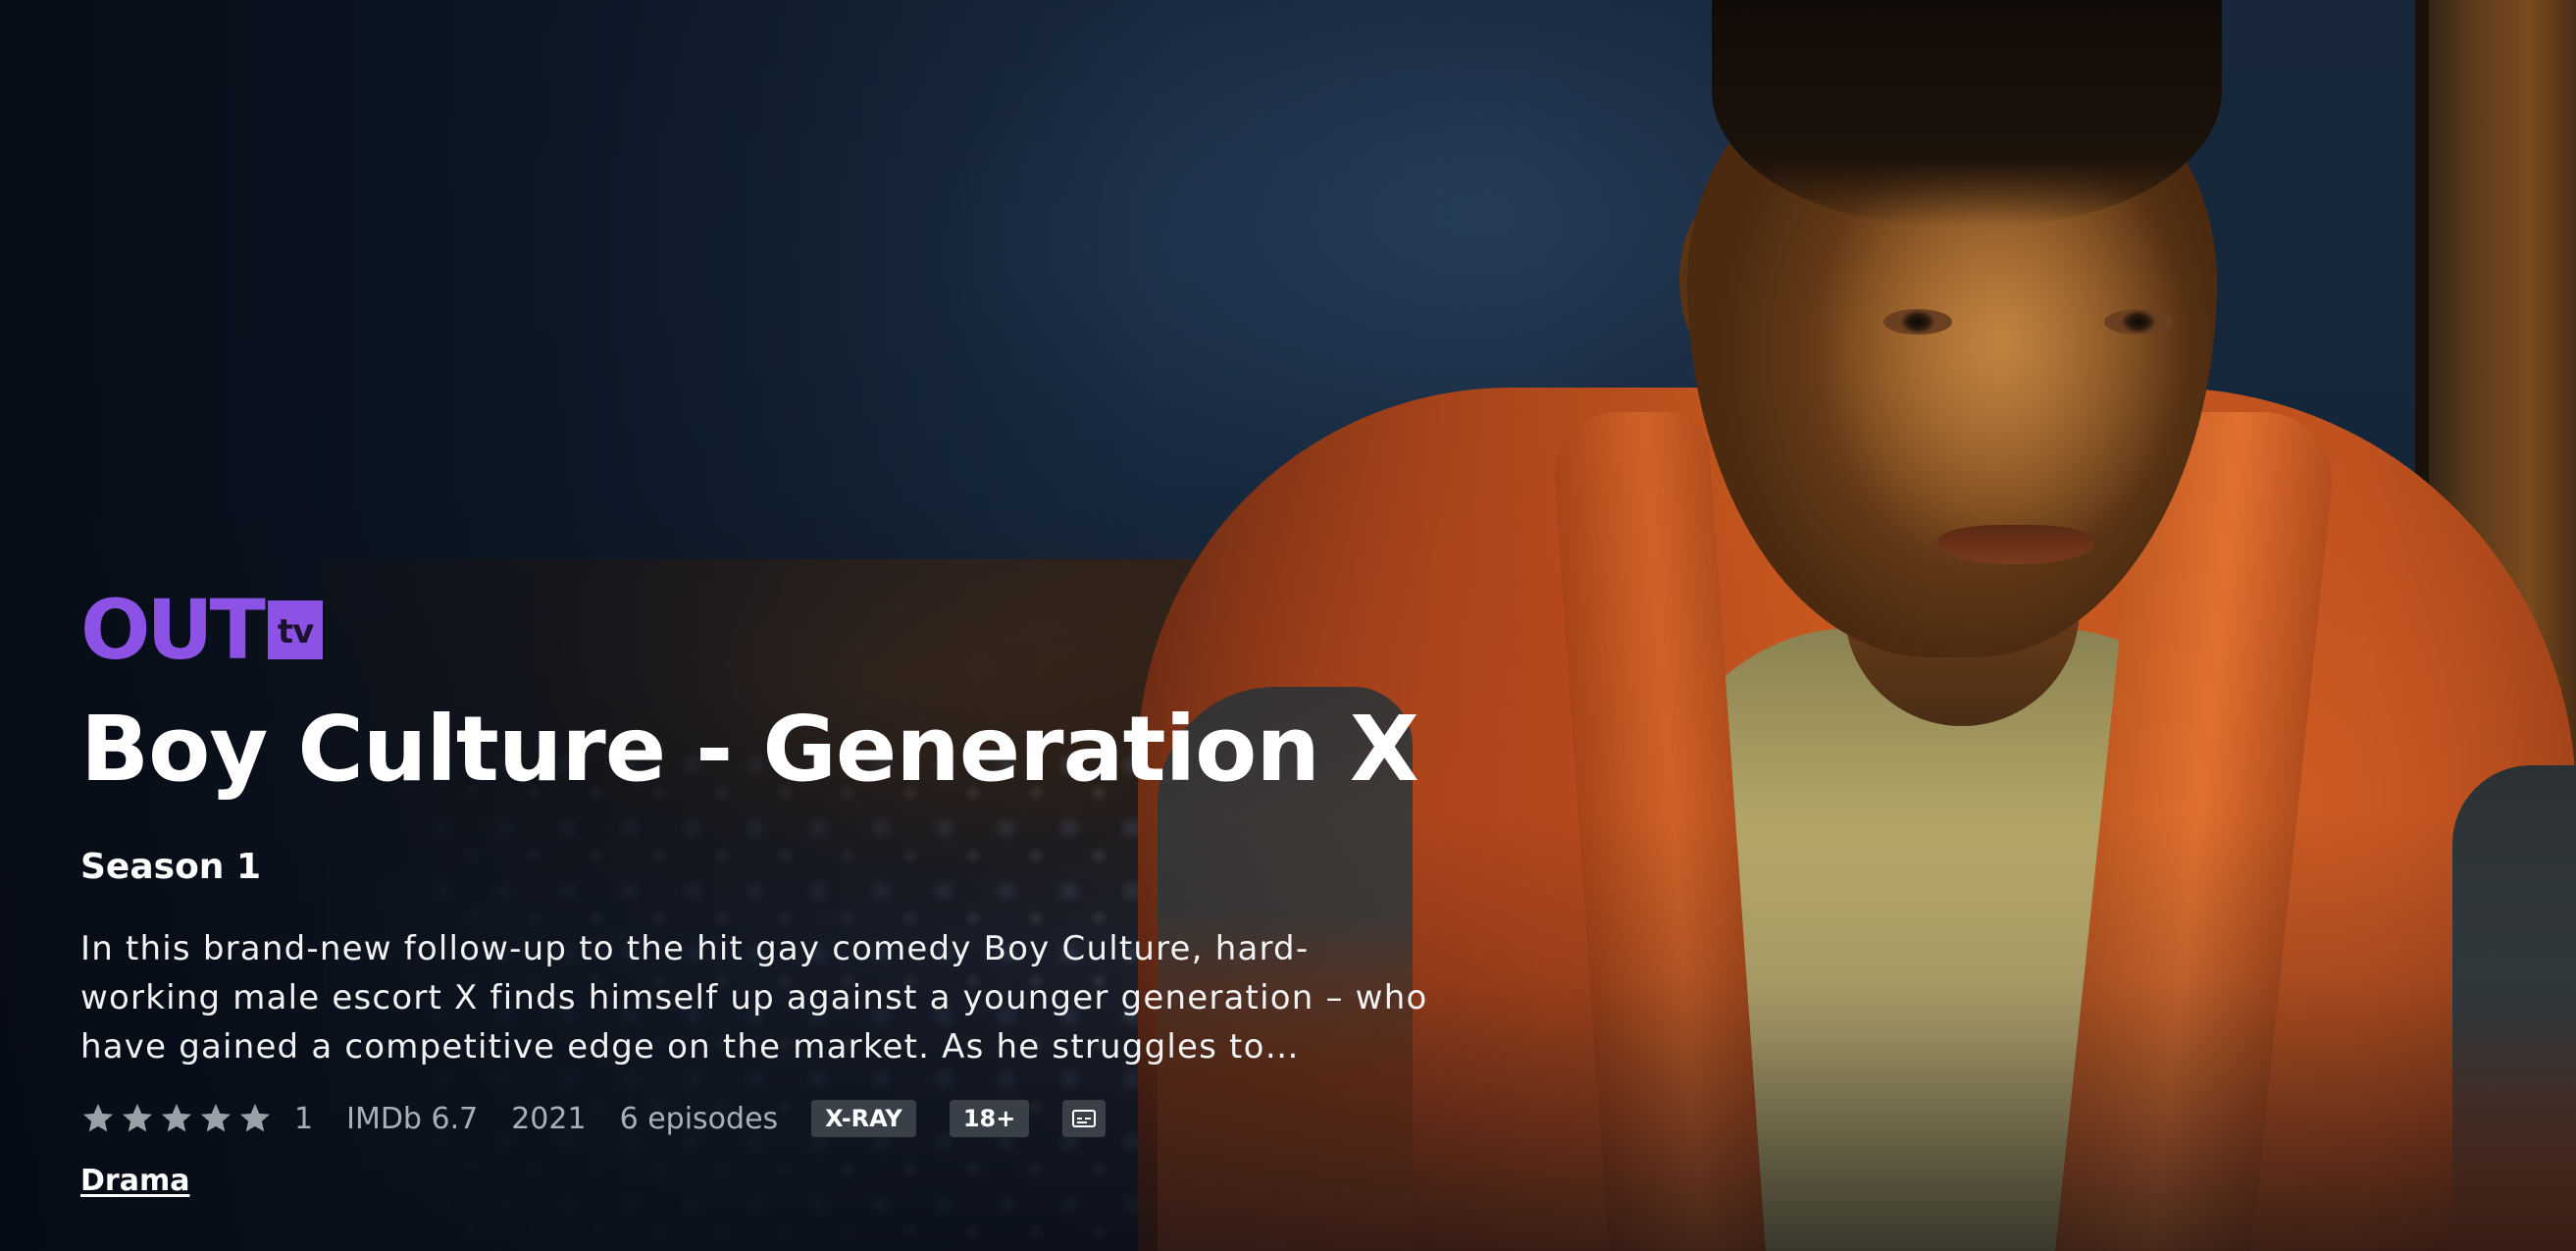 This screenshot has width=2576, height=1251. Describe the element at coordinates (767, 630) in the screenshot. I see `provider-logo: OUT tv` at that location.